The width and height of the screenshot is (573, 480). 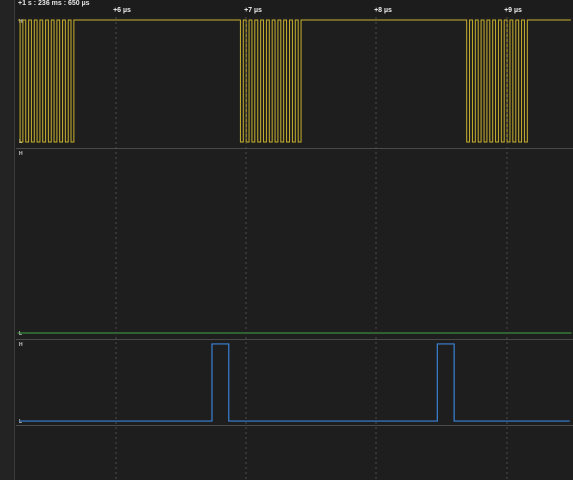 I want to click on channel-1-waveform, so click(x=294, y=333).